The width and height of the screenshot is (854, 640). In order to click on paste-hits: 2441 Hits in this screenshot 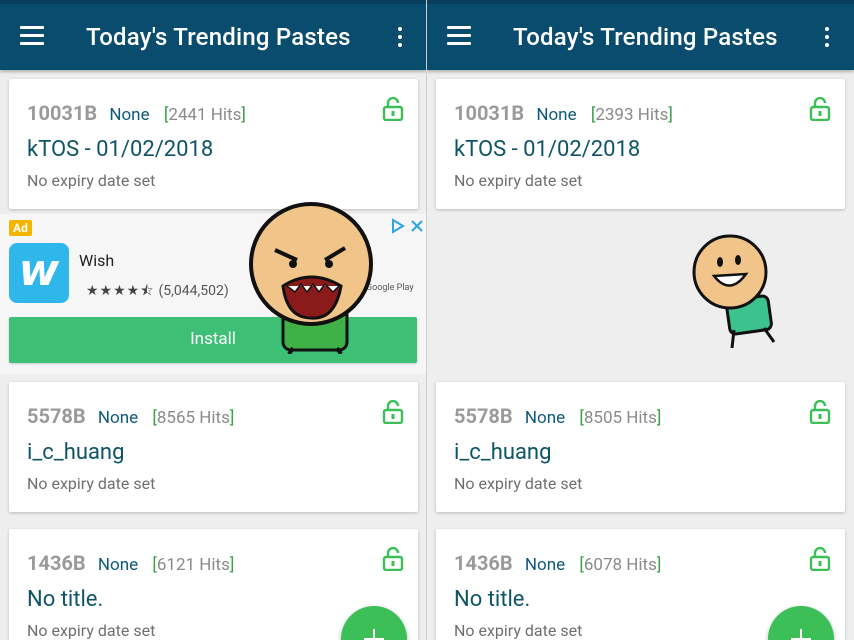, I will do `click(205, 115)`.